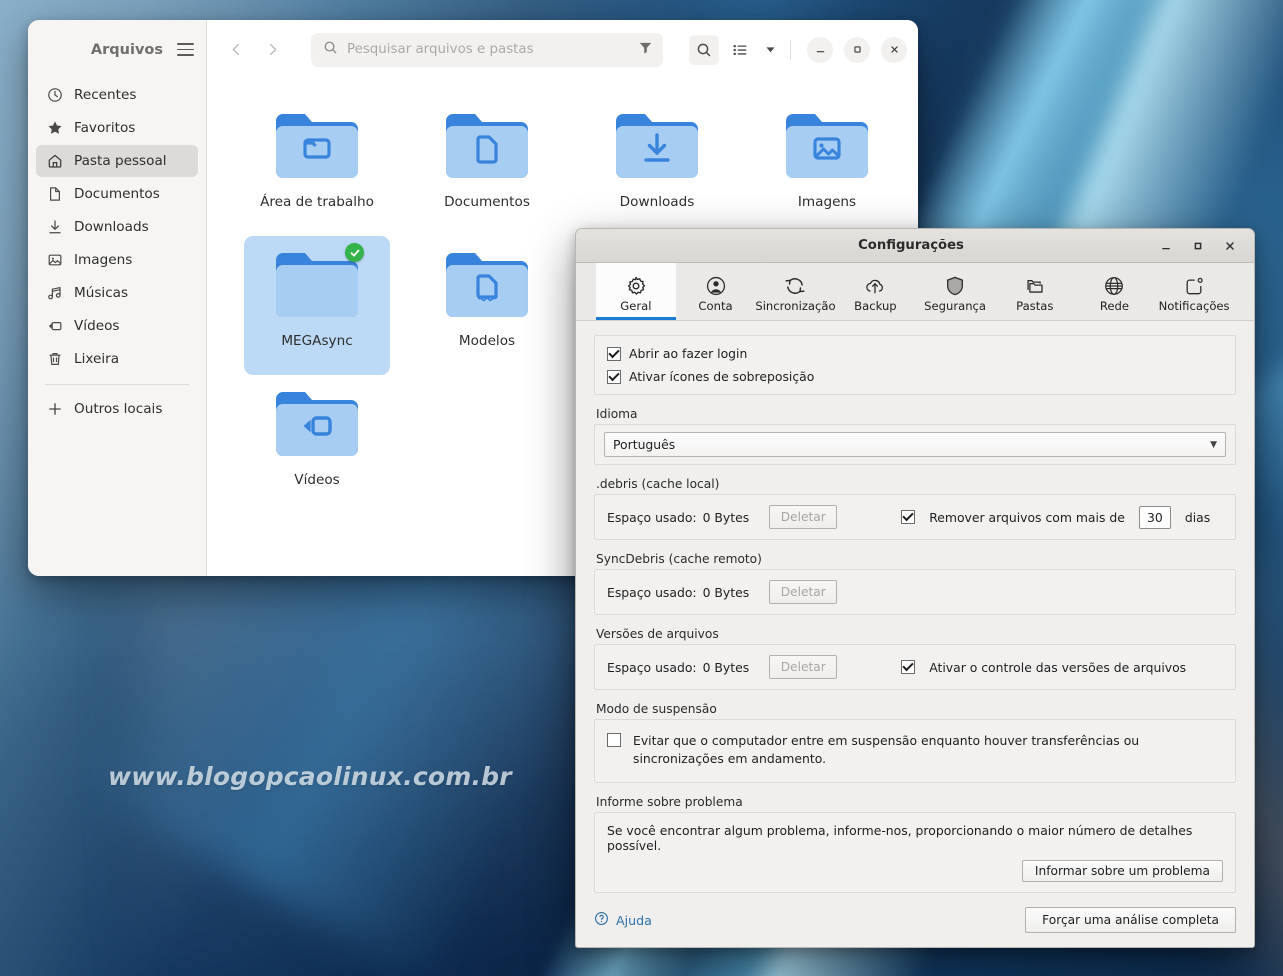 The image size is (1283, 976). I want to click on sidebar-item-favoritos: Favoritos, so click(117, 128).